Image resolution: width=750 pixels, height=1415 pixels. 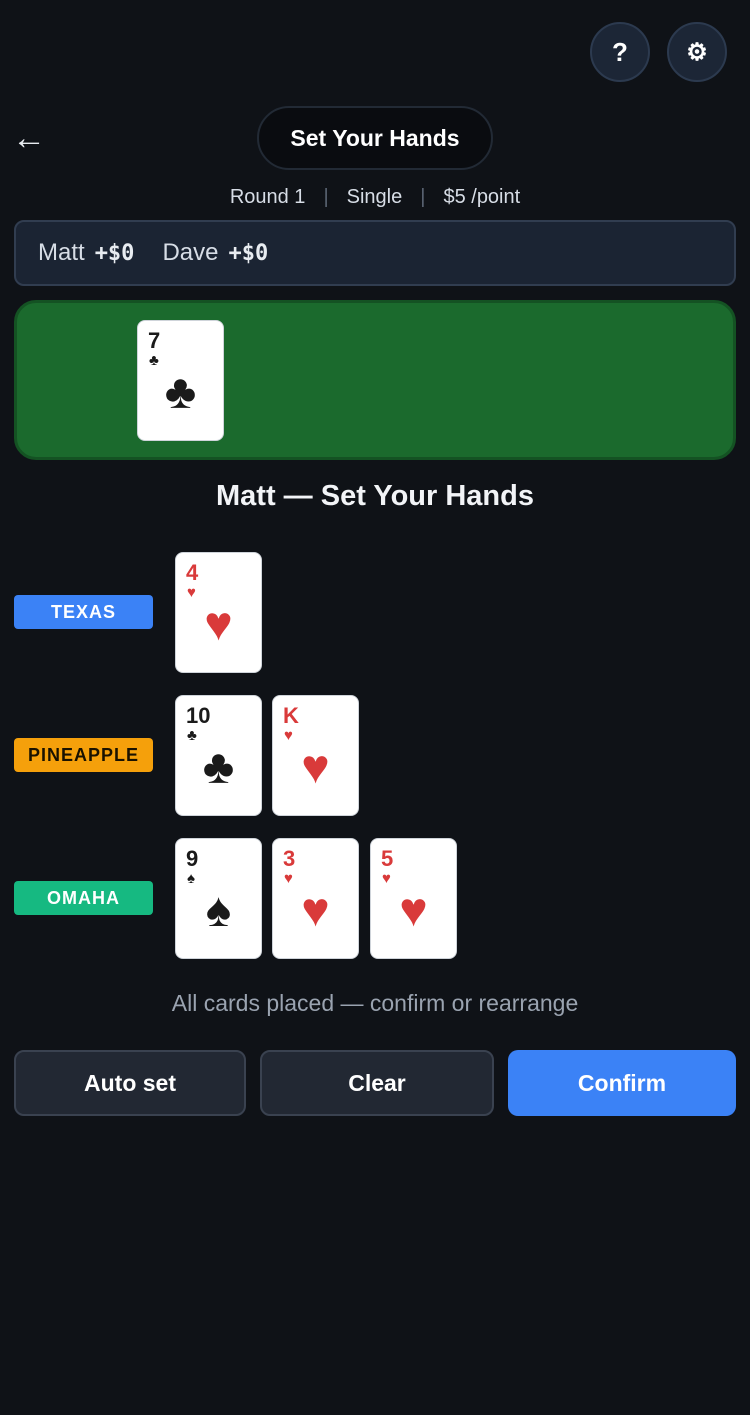 I want to click on page-title: Set Your Hands, so click(x=375, y=138).